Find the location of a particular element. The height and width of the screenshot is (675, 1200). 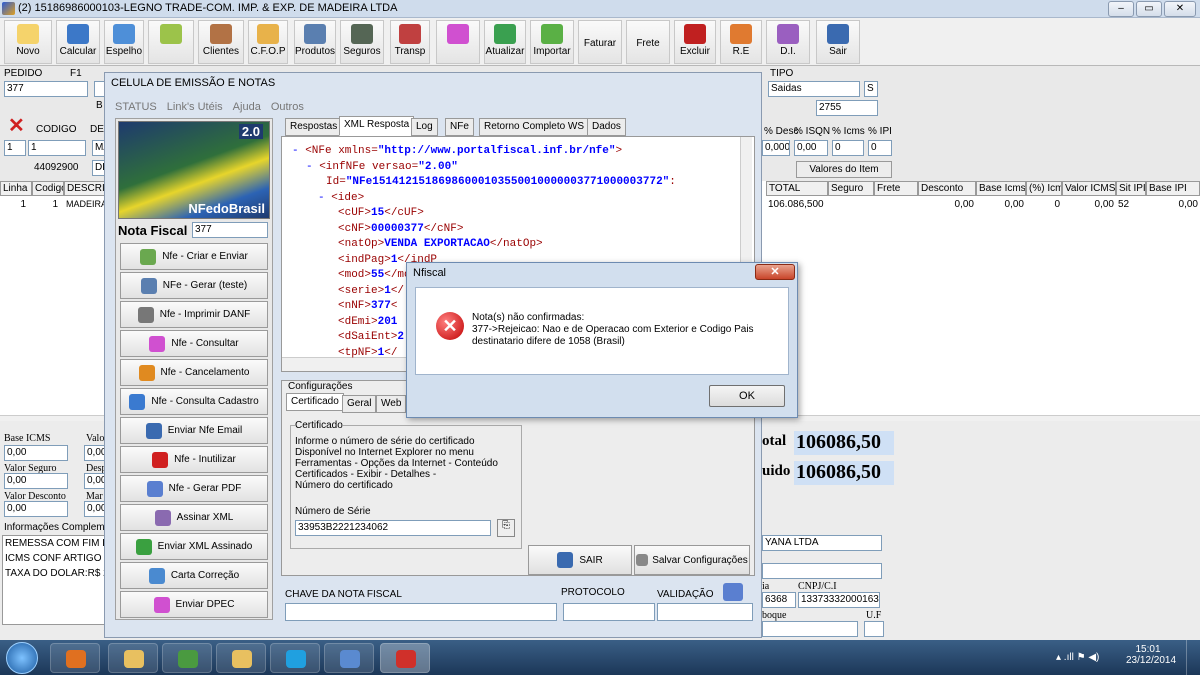

taskbar-app-skype is located at coordinates (295, 658).